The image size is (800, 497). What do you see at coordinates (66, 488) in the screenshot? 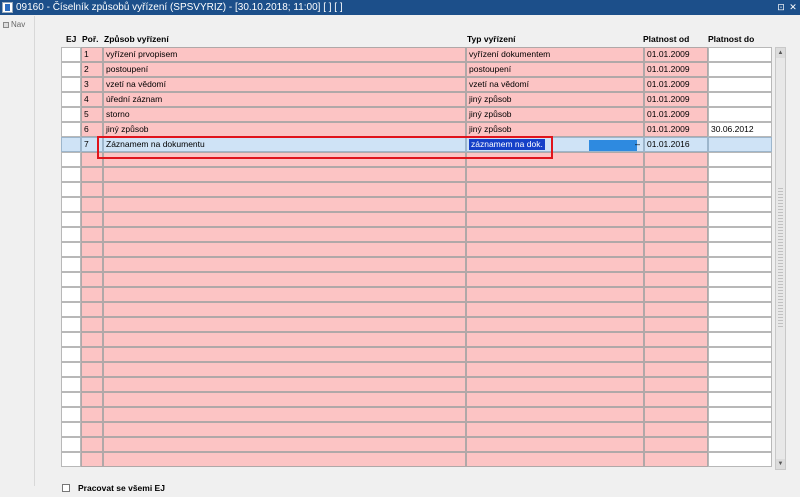
I see `all-ej-checkbox` at bounding box center [66, 488].